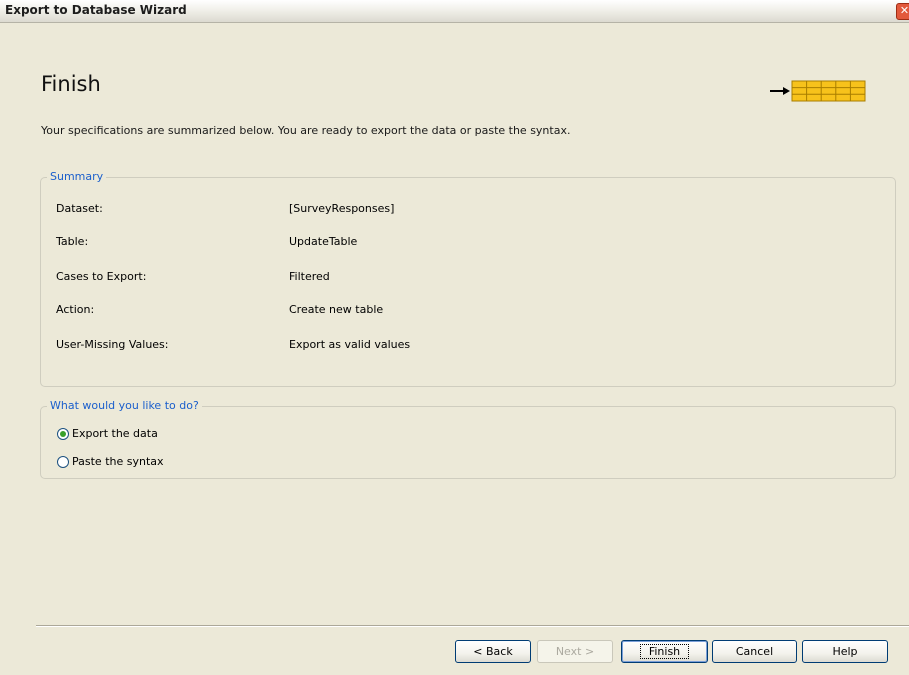 Image resolution: width=909 pixels, height=675 pixels. What do you see at coordinates (72, 241) in the screenshot?
I see `summary-label-table: Table:` at bounding box center [72, 241].